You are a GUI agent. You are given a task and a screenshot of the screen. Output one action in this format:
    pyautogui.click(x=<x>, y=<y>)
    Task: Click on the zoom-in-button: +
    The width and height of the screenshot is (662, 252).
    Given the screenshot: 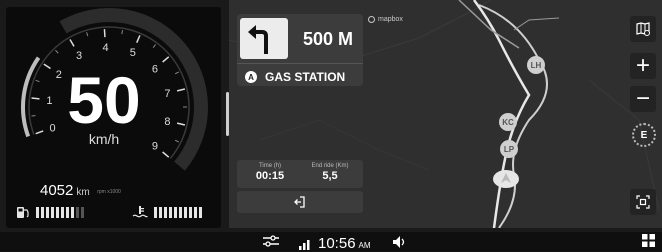 What is the action you would take?
    pyautogui.click(x=643, y=66)
    